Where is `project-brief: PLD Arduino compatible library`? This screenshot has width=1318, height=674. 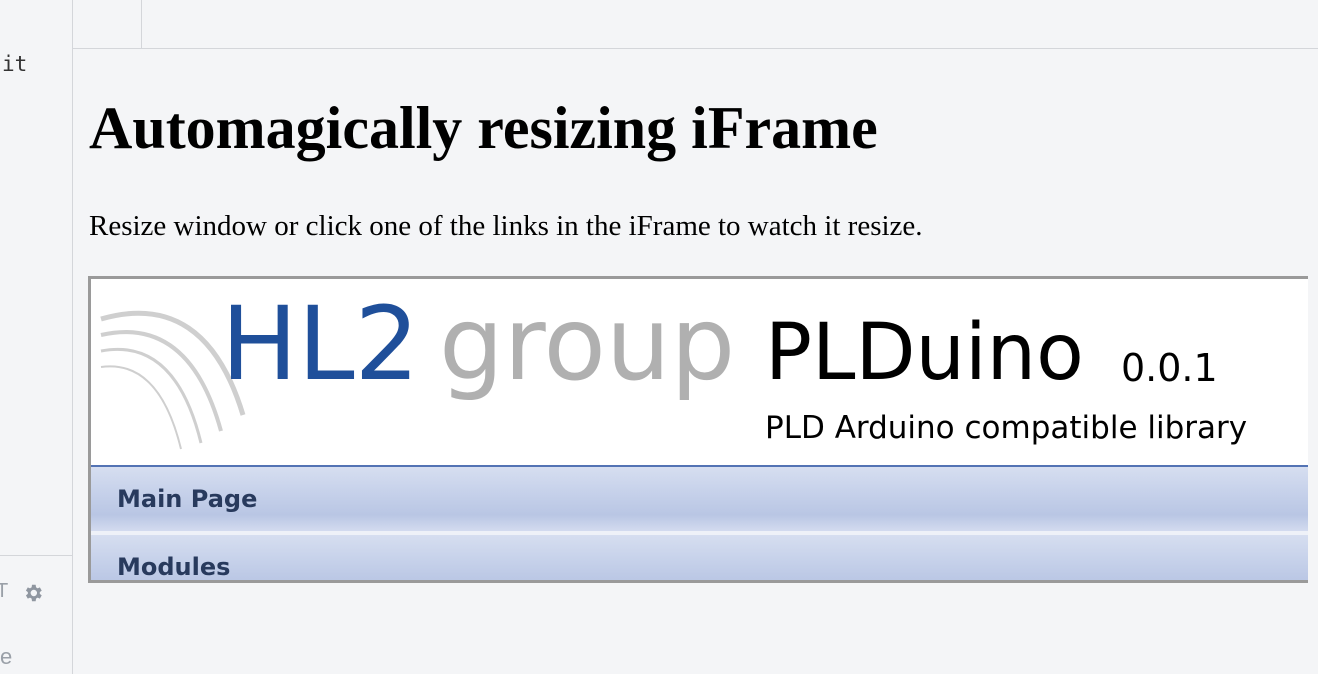 project-brief: PLD Arduino compatible library is located at coordinates (1006, 428).